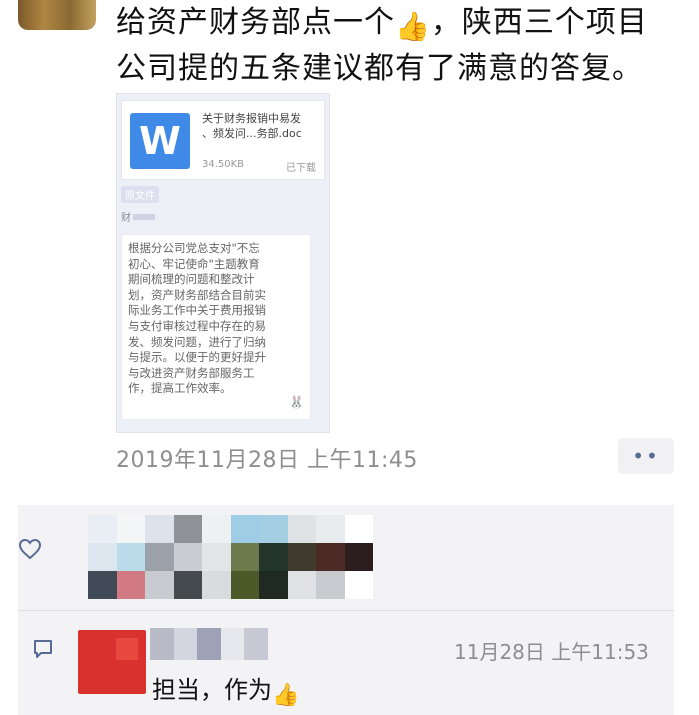 The width and height of the screenshot is (699, 715). I want to click on file-name: 关于财务报销中易发 、频发问...务部.doc, so click(252, 126).